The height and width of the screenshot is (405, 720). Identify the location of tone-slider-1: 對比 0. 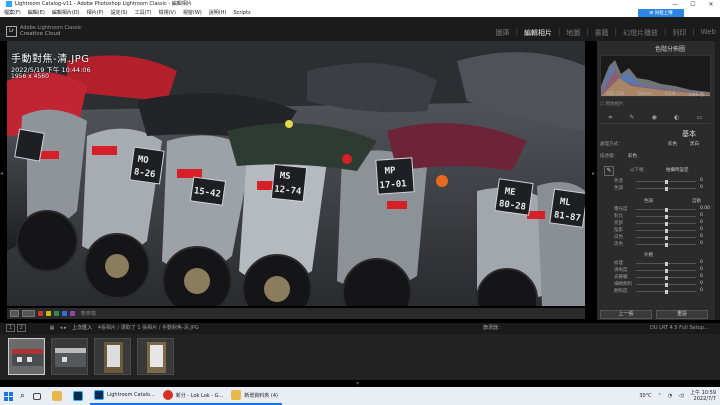
(655, 216).